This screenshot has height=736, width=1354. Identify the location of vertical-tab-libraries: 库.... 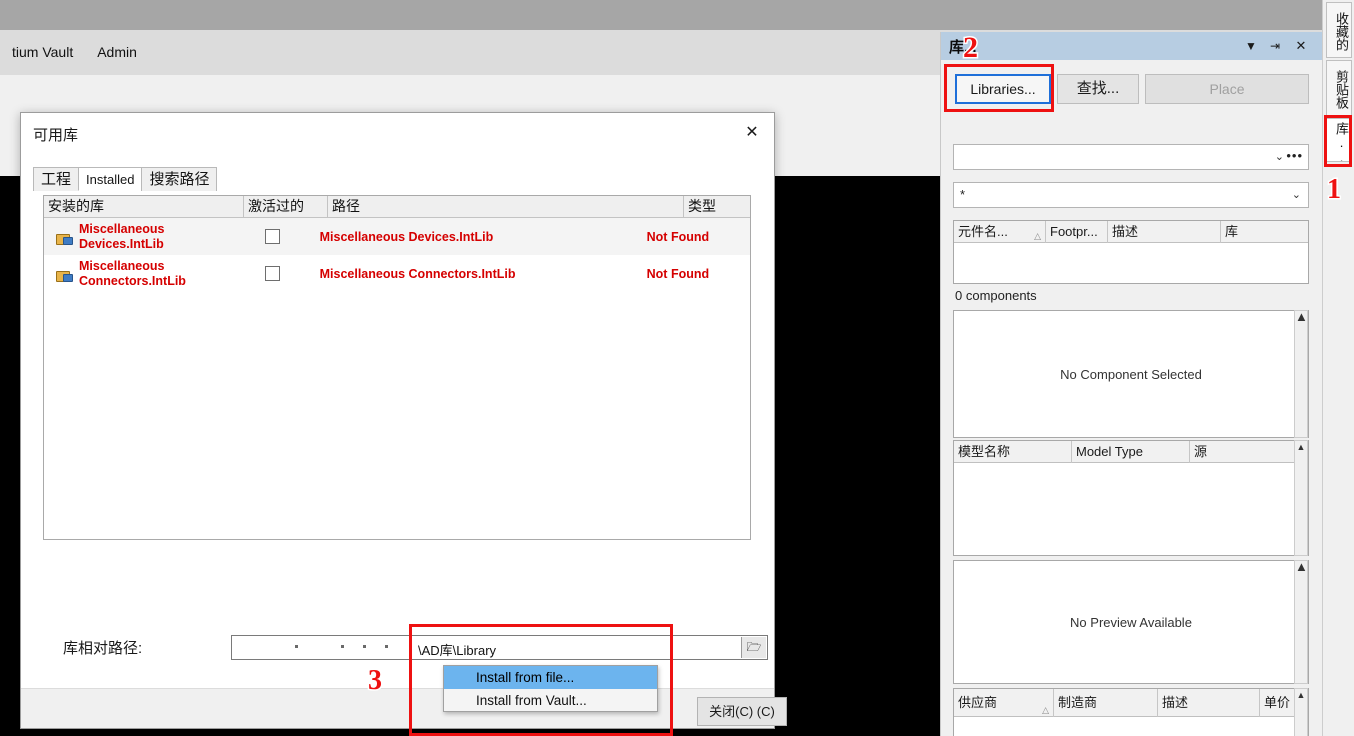
(1339, 140).